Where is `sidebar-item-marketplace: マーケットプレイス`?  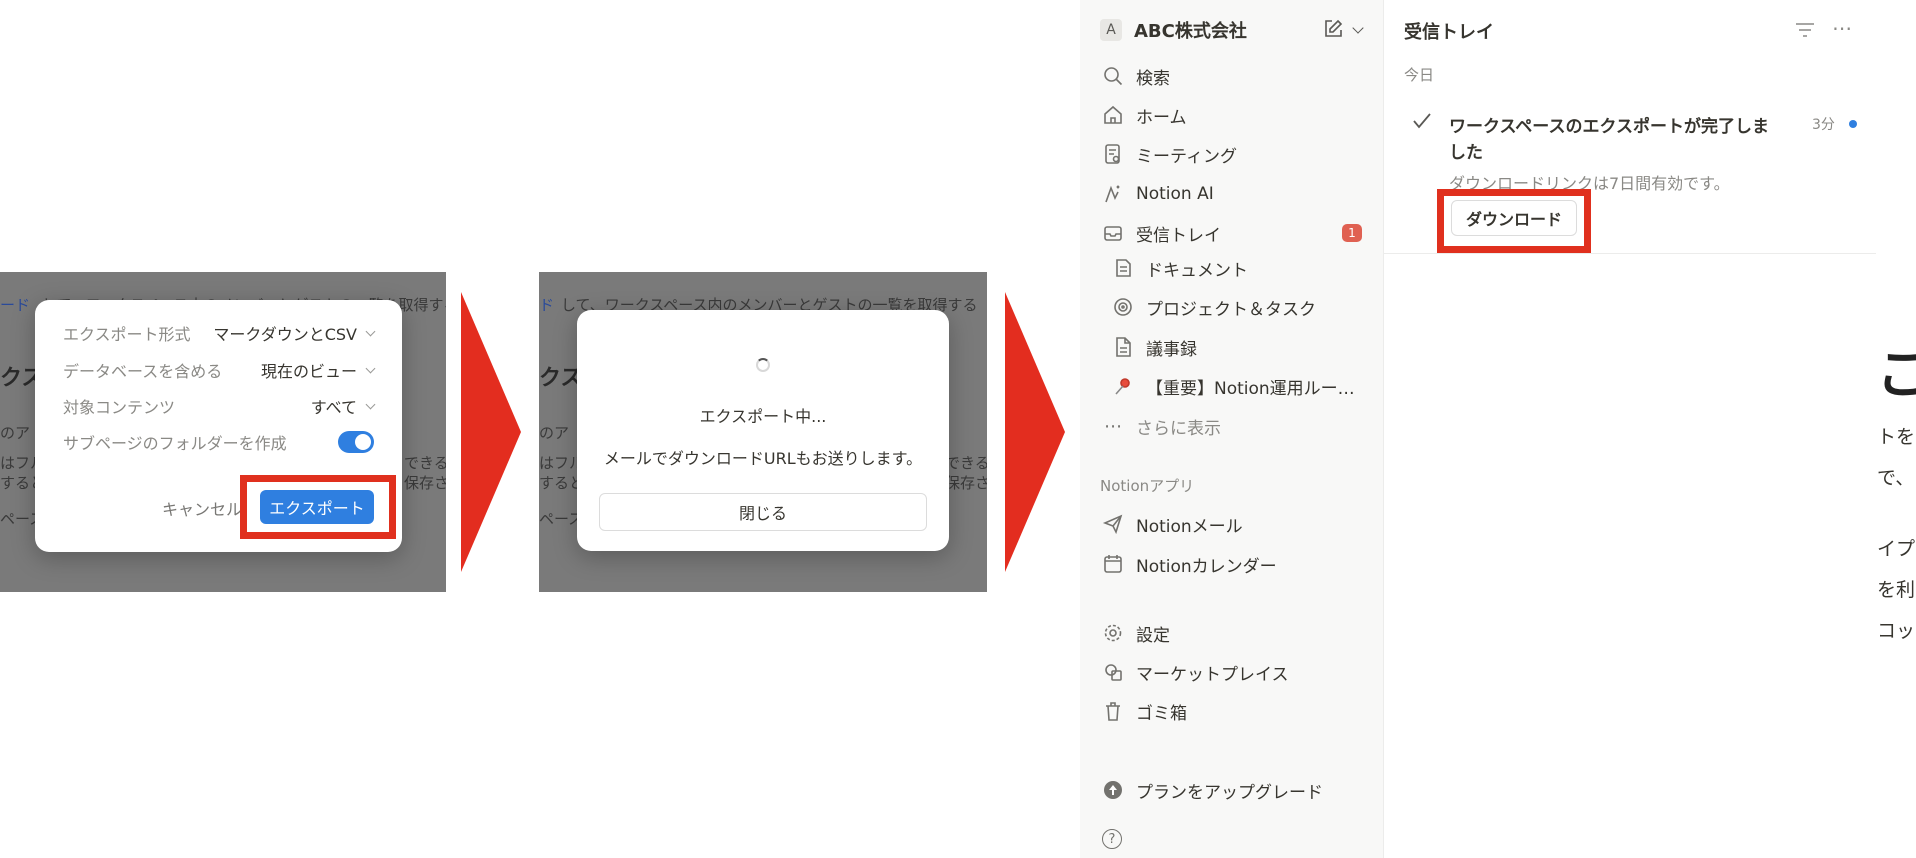
sidebar-item-marketplace: マーケットプレイス is located at coordinates (1194, 672).